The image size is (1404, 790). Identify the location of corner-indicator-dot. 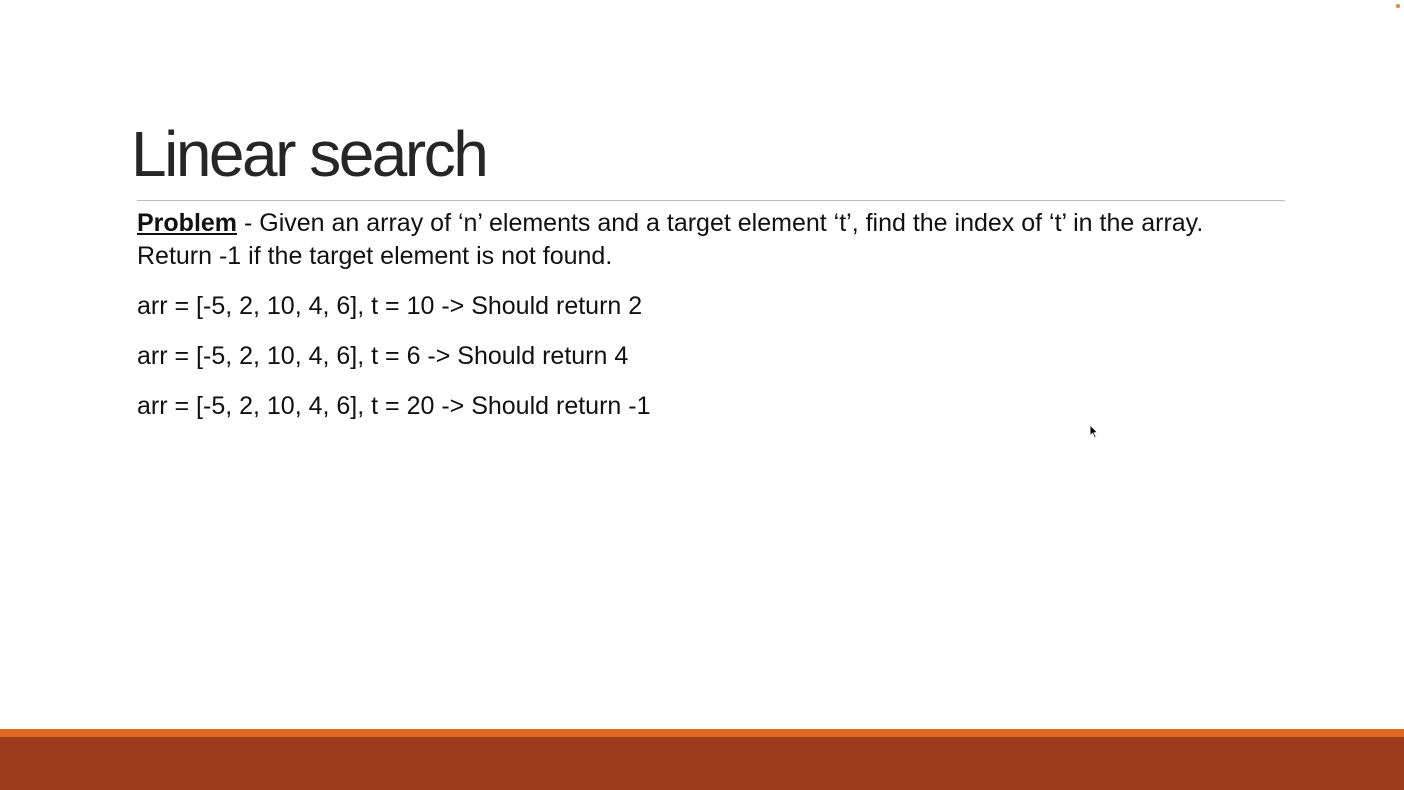
(1398, 6).